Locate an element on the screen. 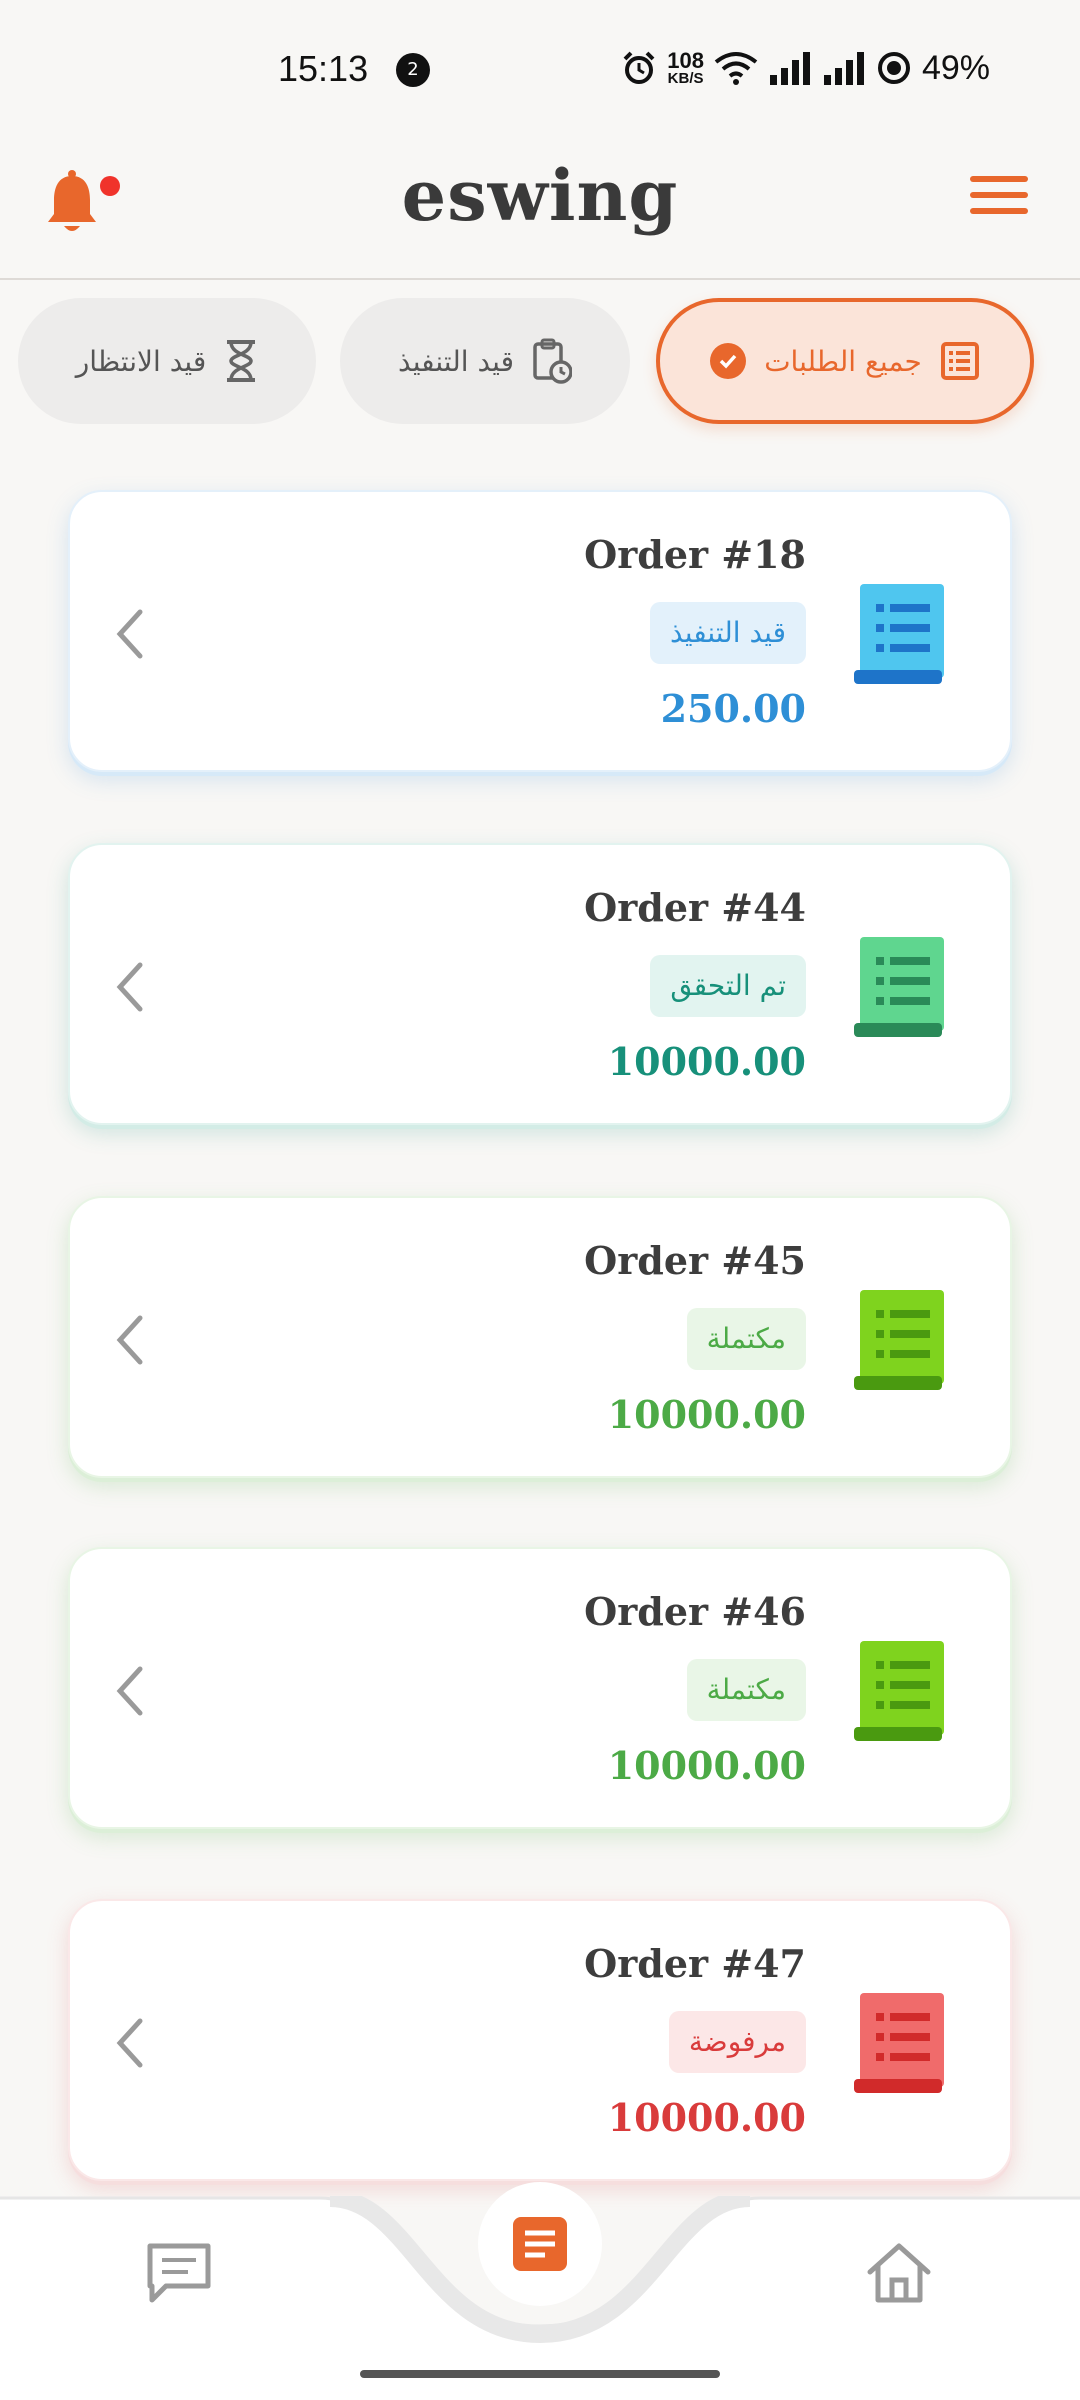  home-indicator is located at coordinates (540, 2374).